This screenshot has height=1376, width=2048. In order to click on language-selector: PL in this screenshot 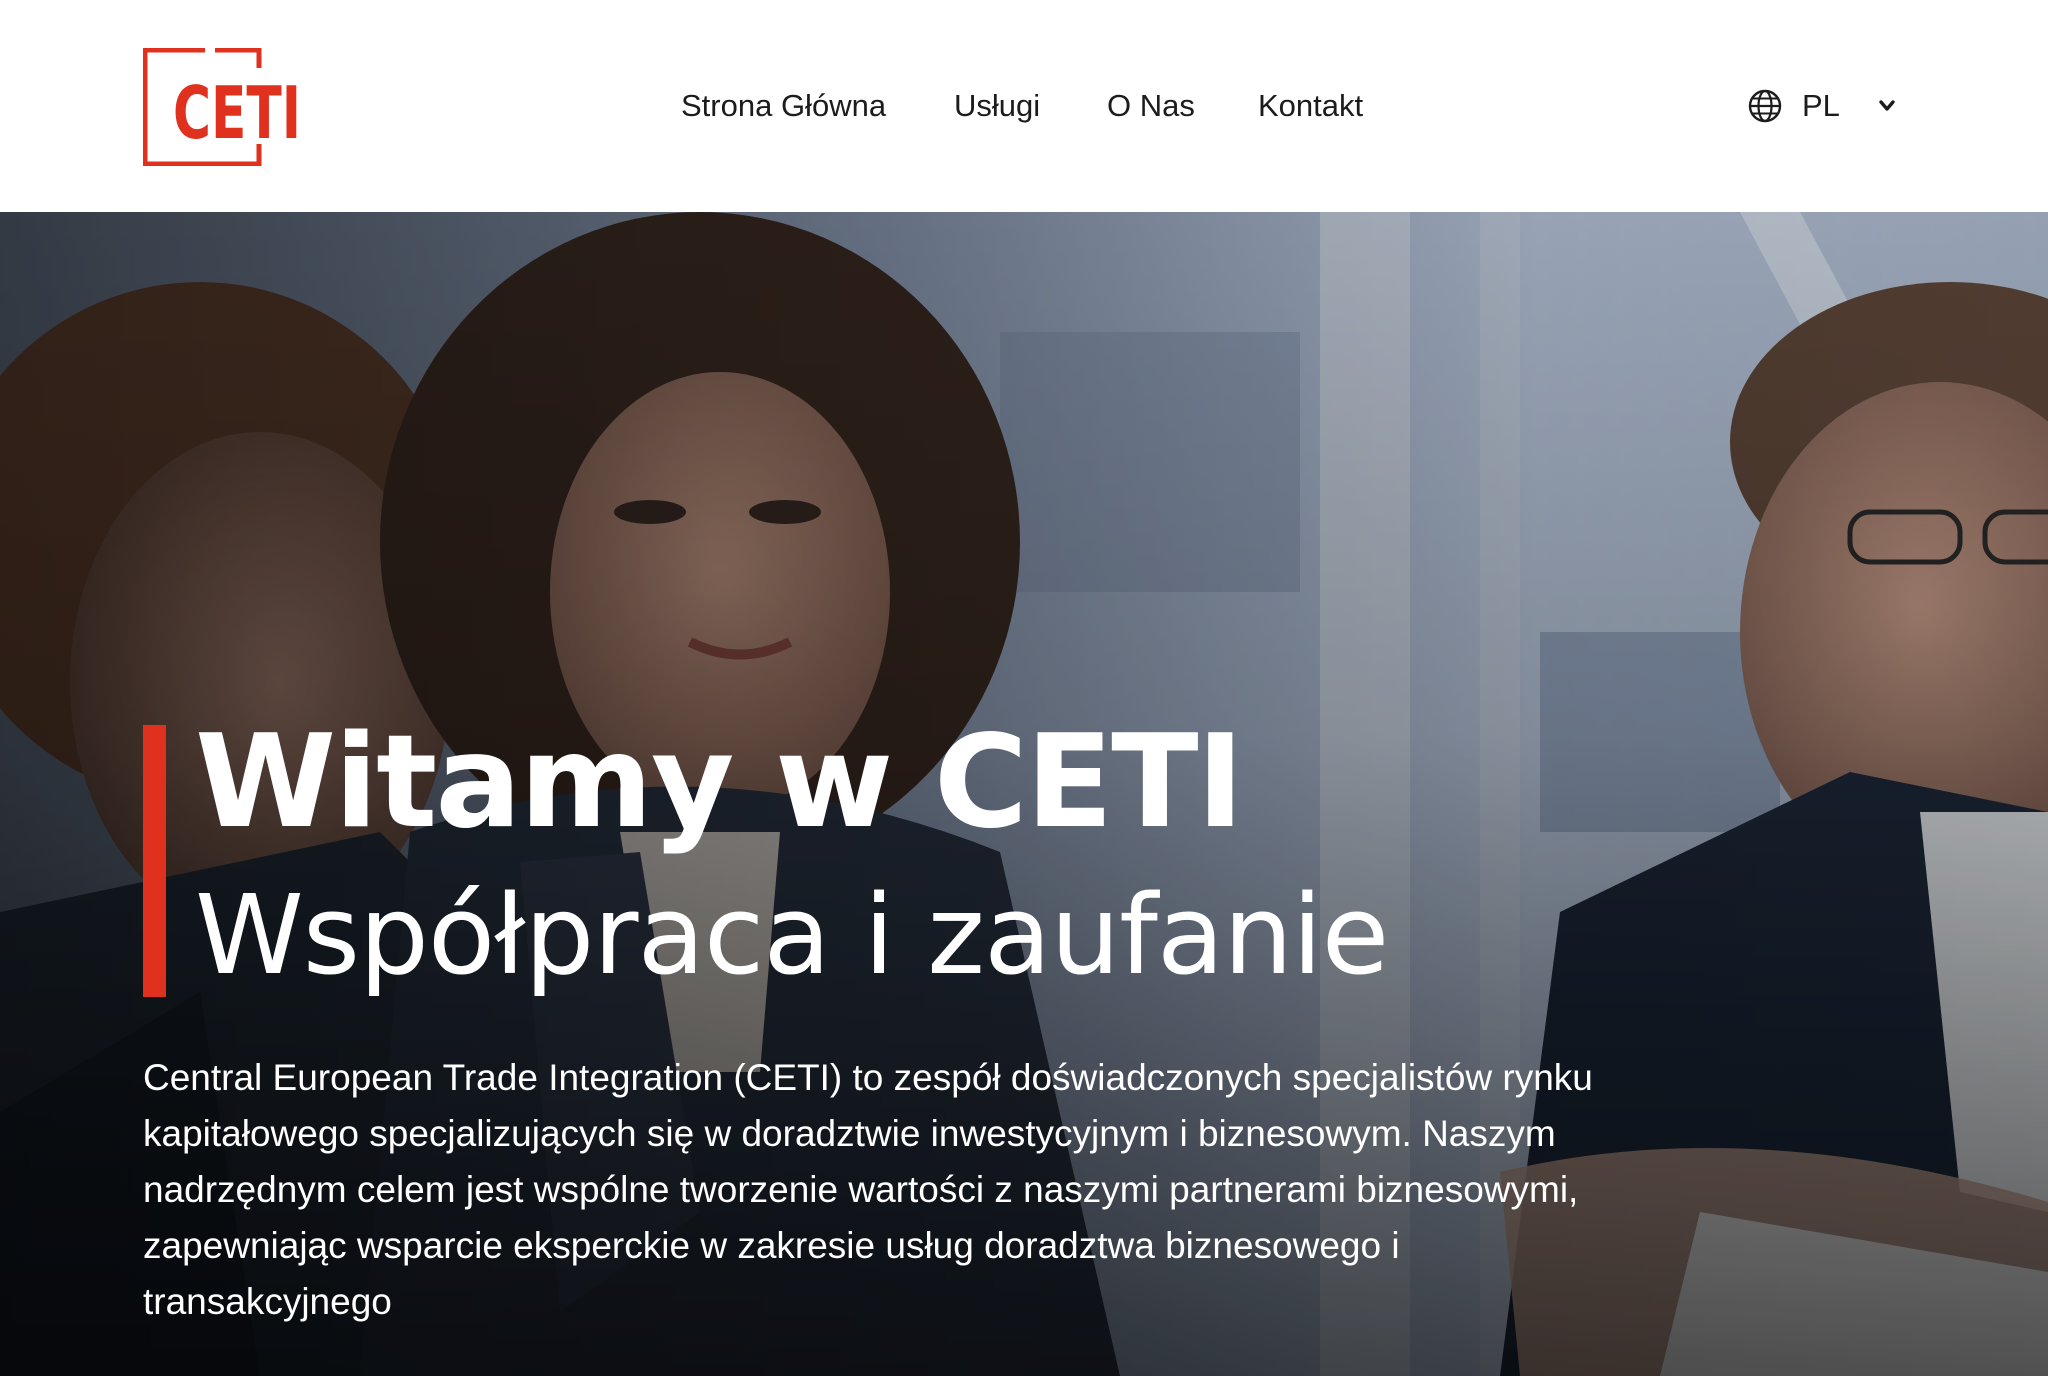, I will do `click(1822, 106)`.